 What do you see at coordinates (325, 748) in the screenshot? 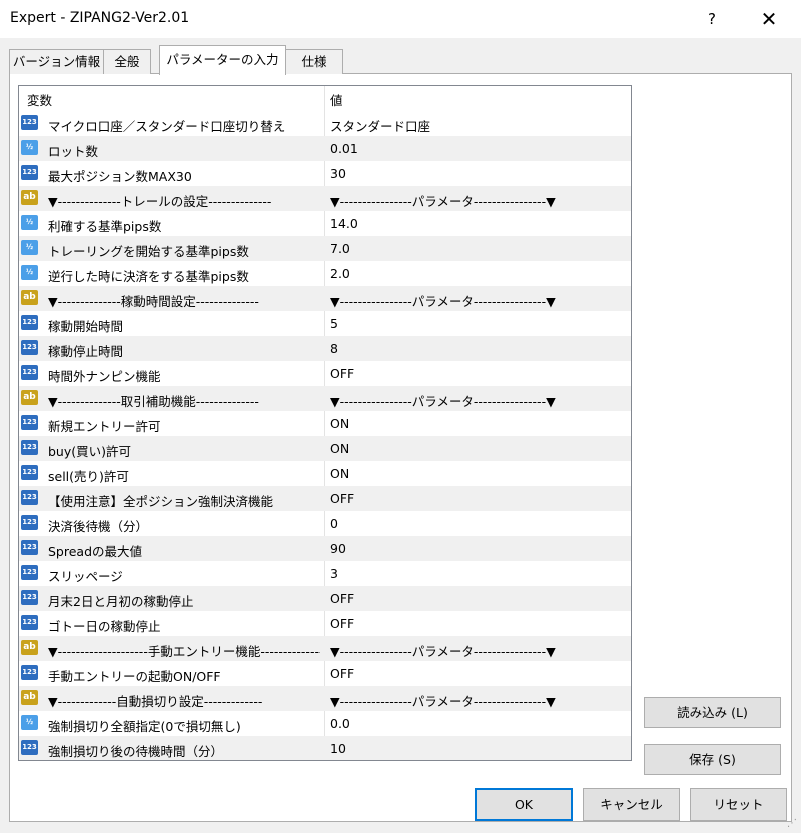
I see `table-row: 123 強制損切り後の待機時間（分） 10` at bounding box center [325, 748].